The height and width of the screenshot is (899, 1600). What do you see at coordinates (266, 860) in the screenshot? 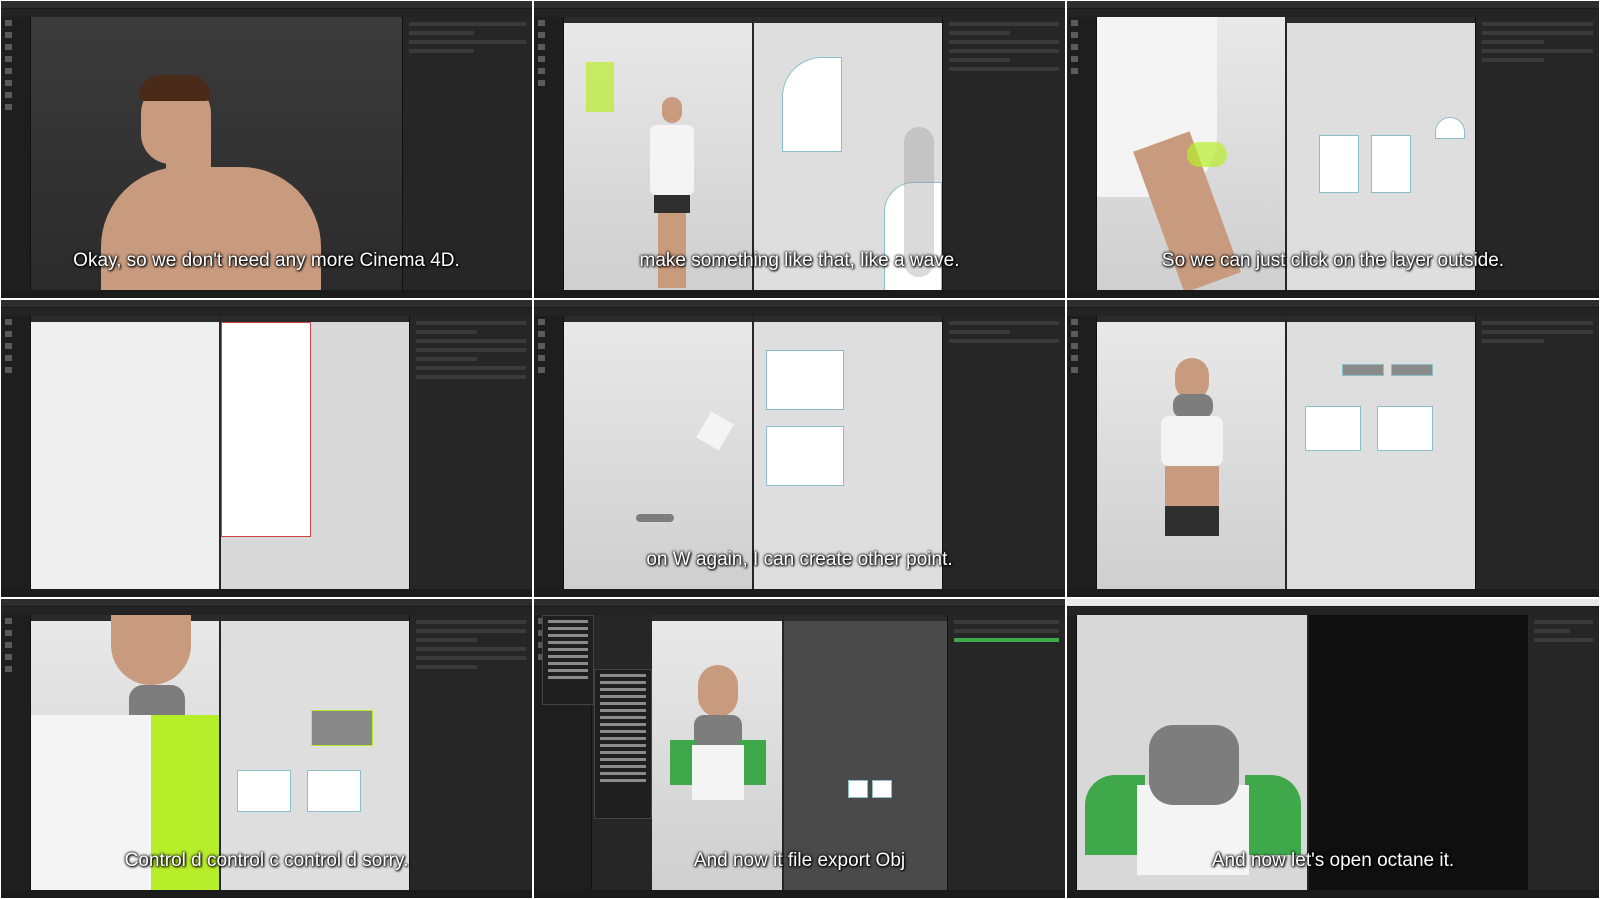
I see `subtitle: Control d control c control d sorry.` at bounding box center [266, 860].